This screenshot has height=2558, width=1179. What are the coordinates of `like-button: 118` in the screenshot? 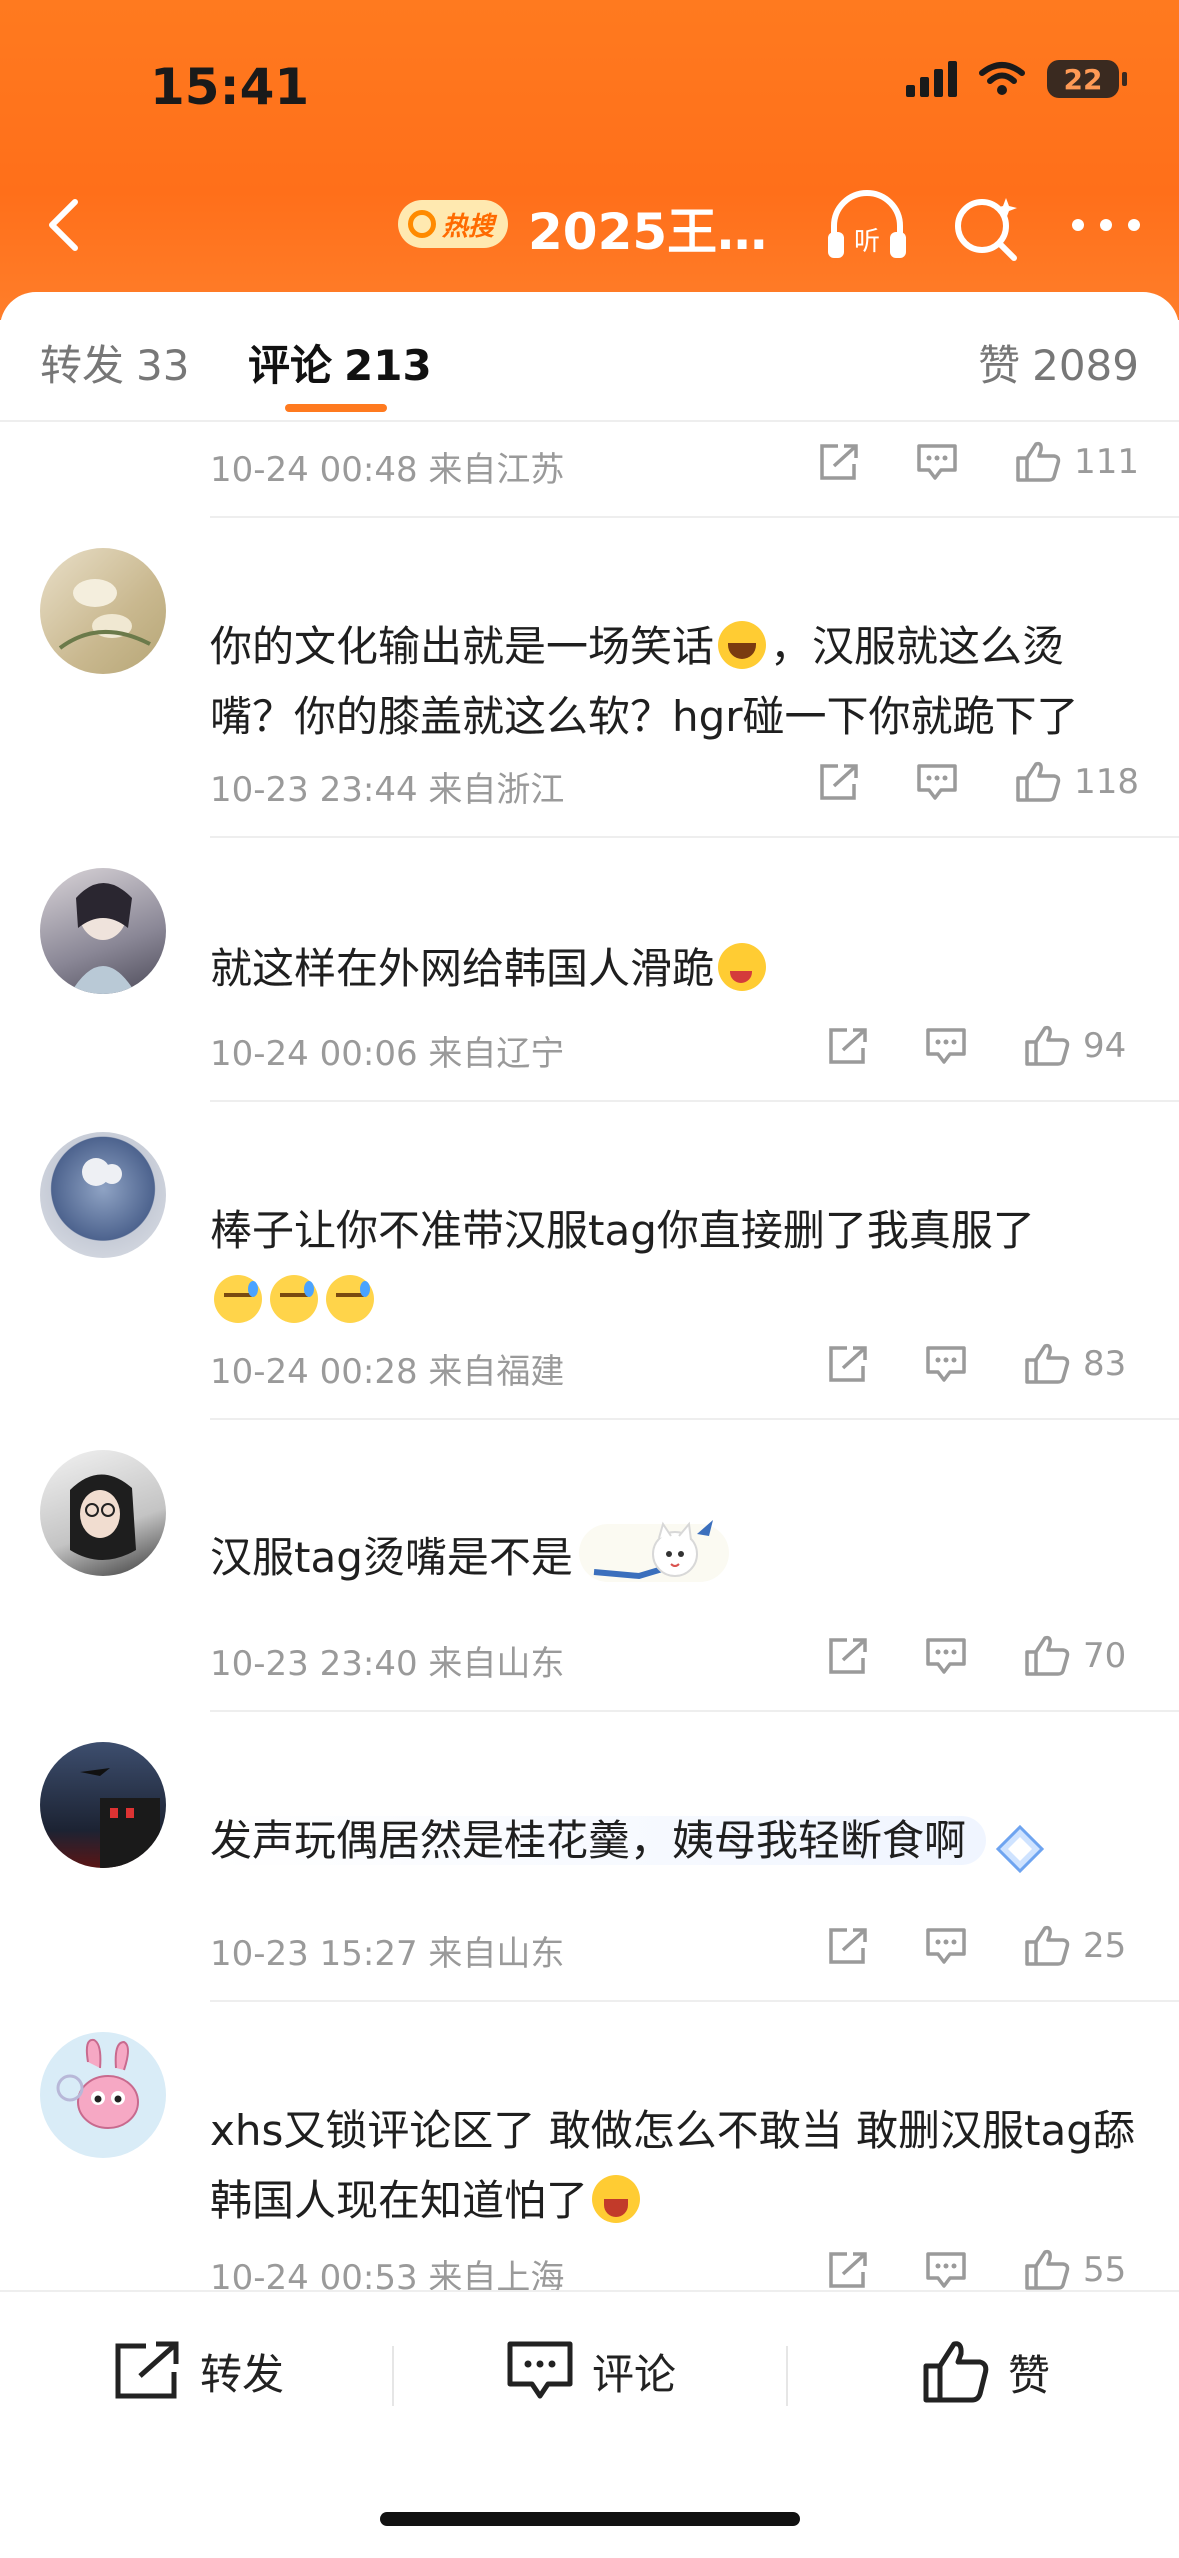 It's located at (1076, 782).